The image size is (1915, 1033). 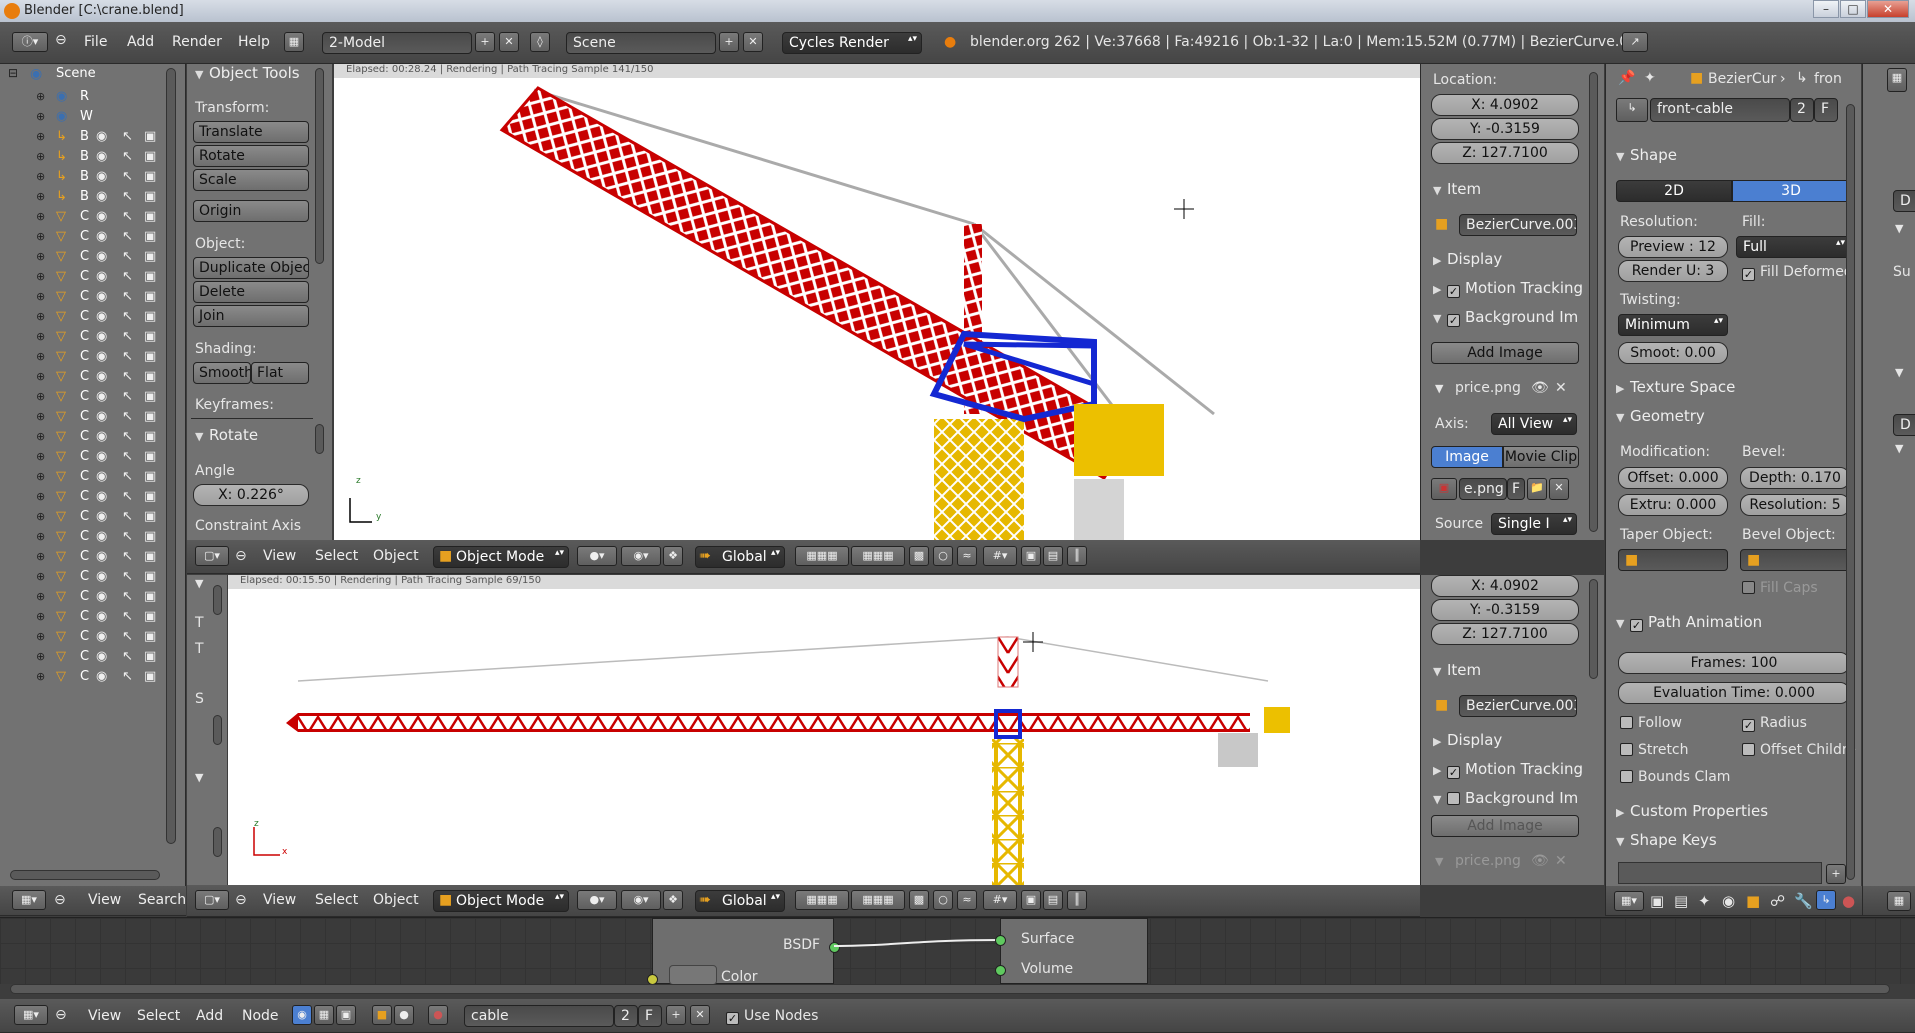 I want to click on location-x-field-bottom: X: 4.0902, so click(x=1505, y=586).